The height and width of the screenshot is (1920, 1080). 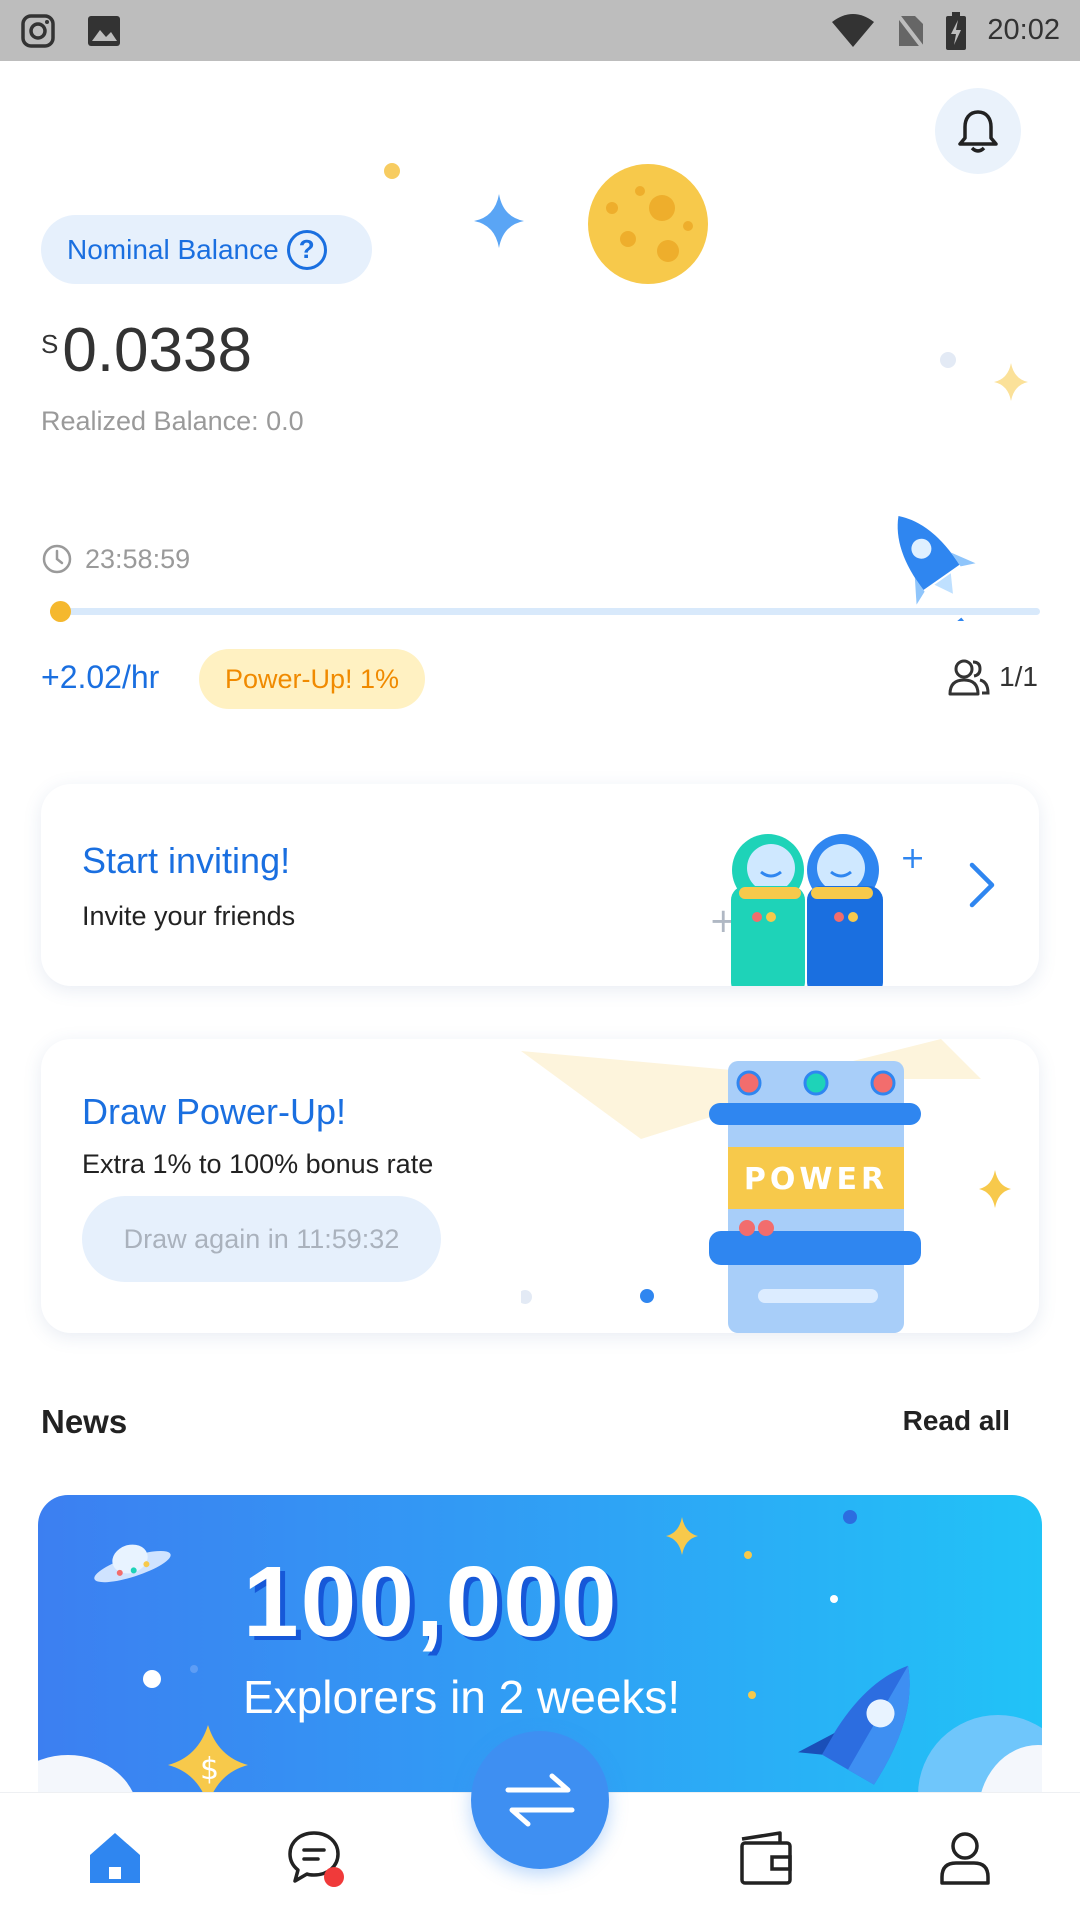 What do you see at coordinates (104, 30) in the screenshot?
I see `image-icon` at bounding box center [104, 30].